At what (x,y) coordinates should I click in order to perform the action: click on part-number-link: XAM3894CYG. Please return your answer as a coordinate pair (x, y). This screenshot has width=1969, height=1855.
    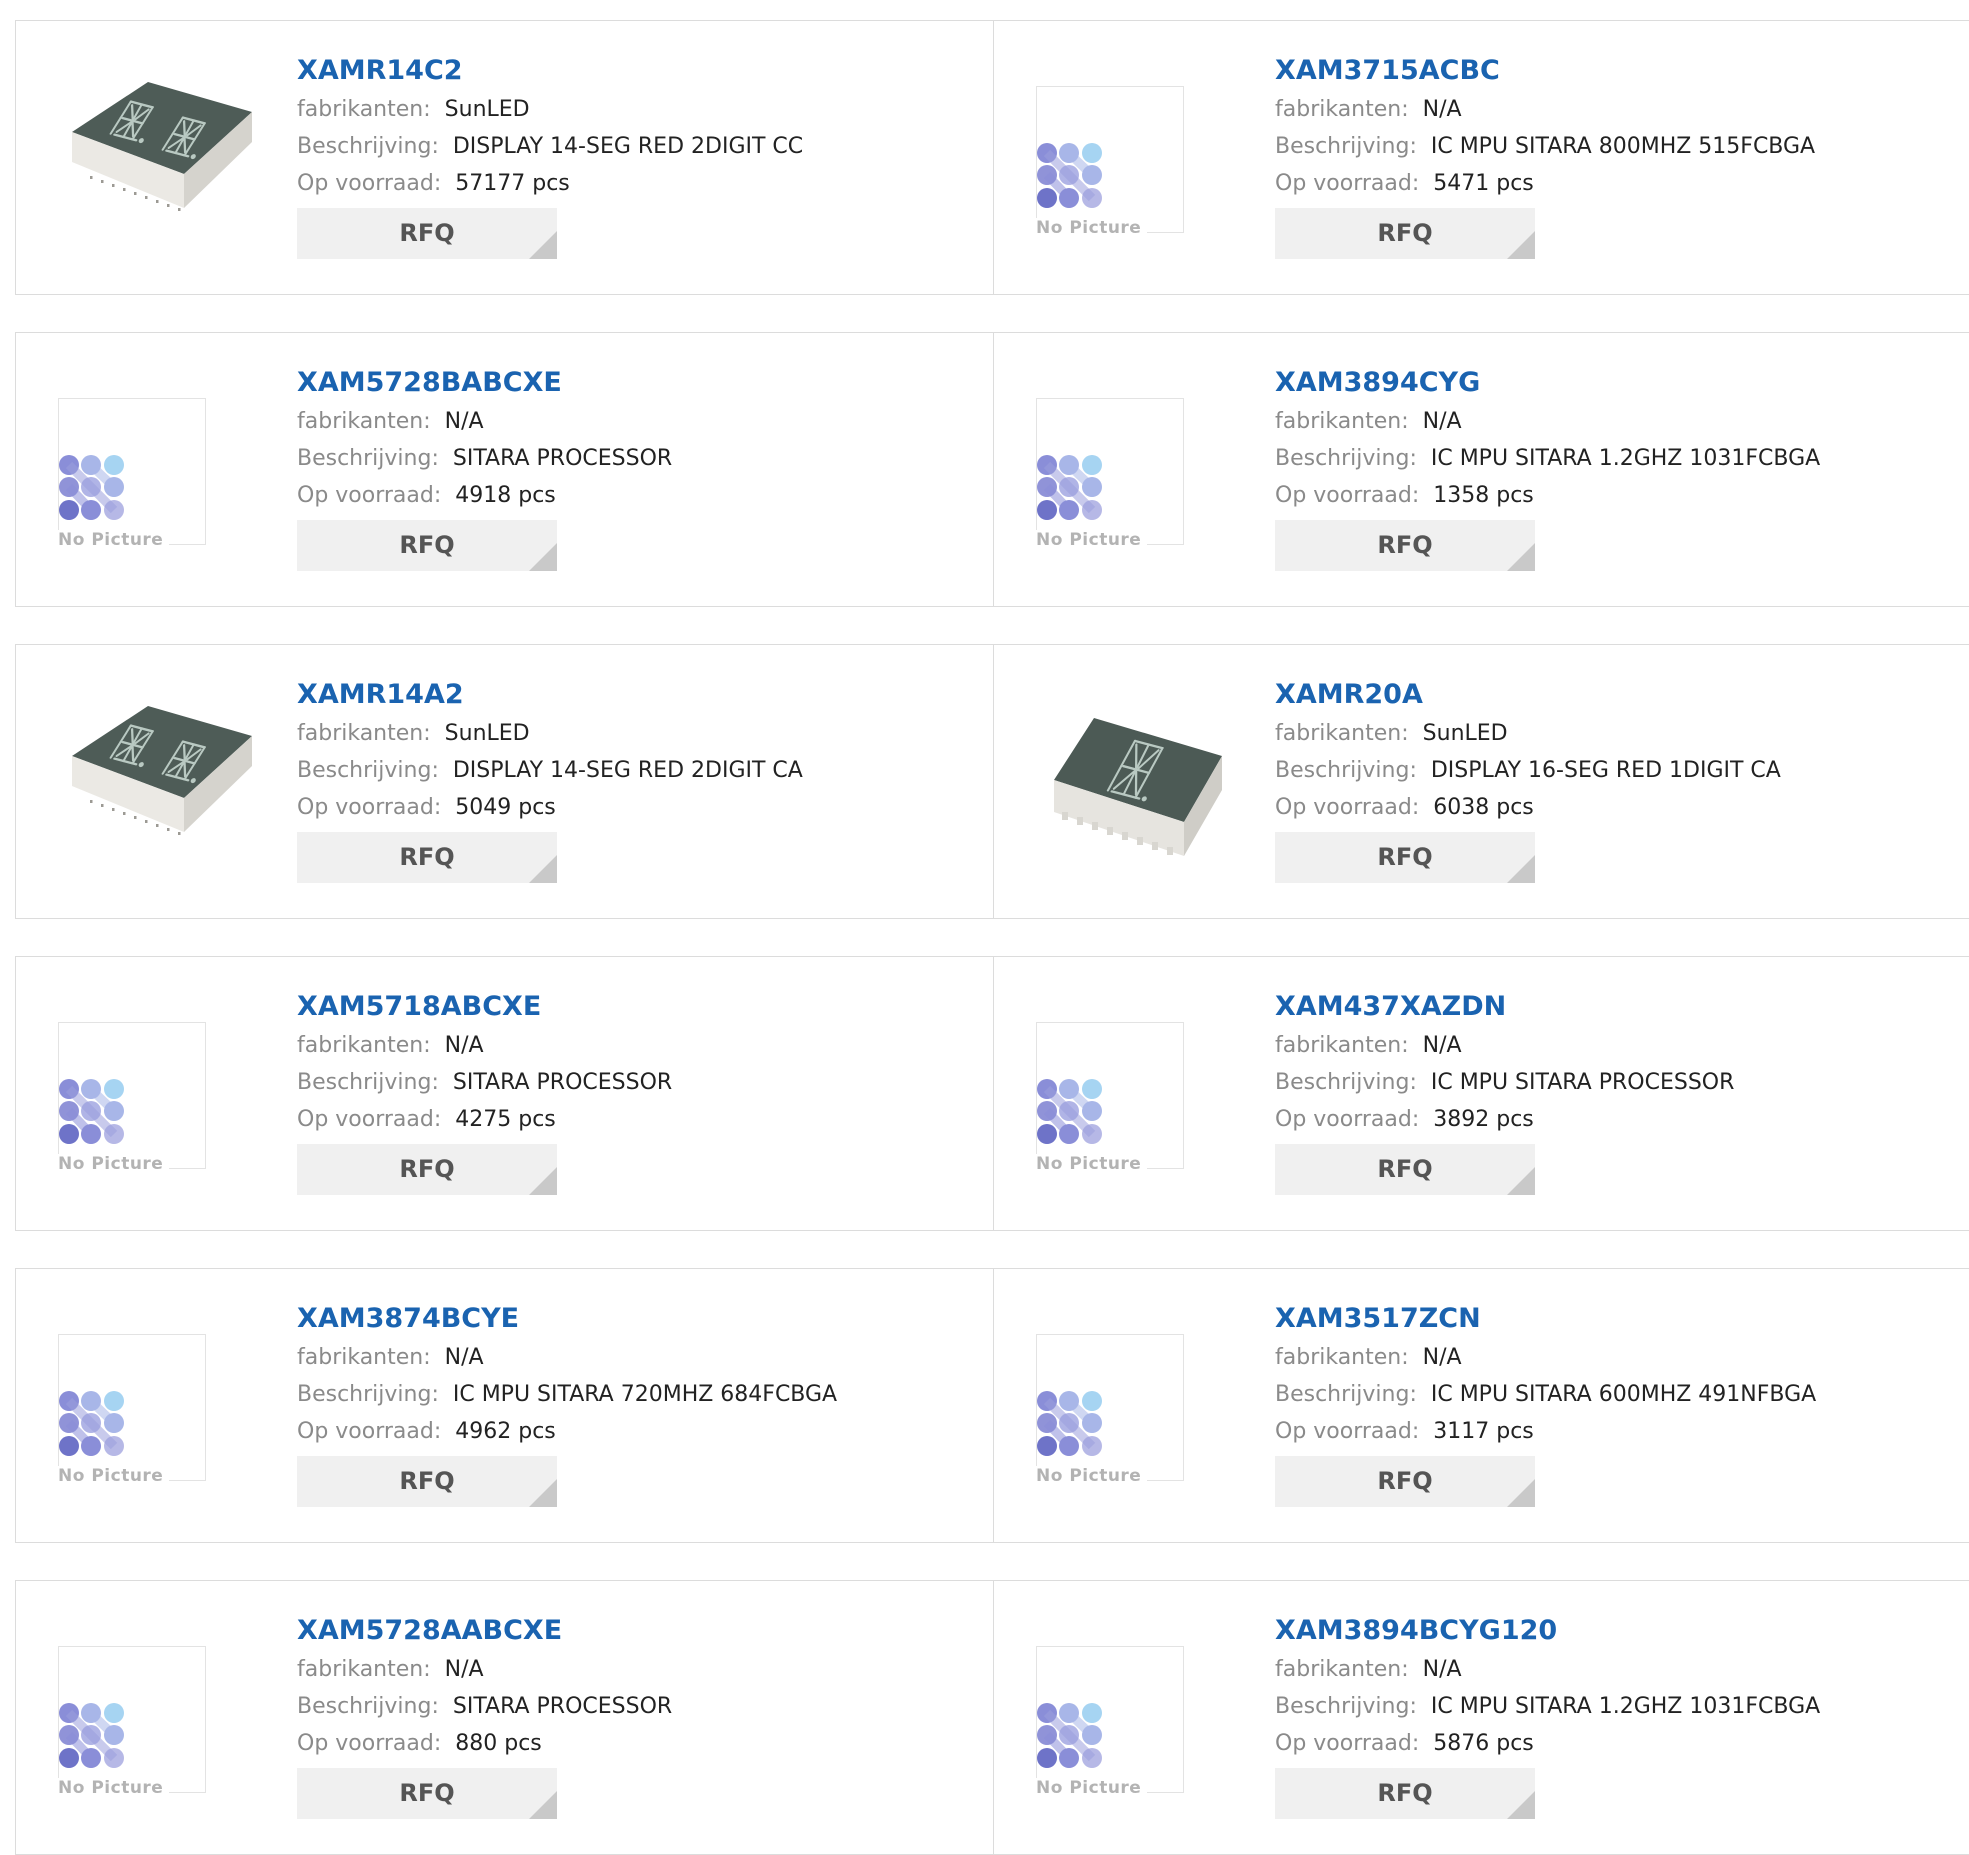
    Looking at the image, I should click on (1605, 383).